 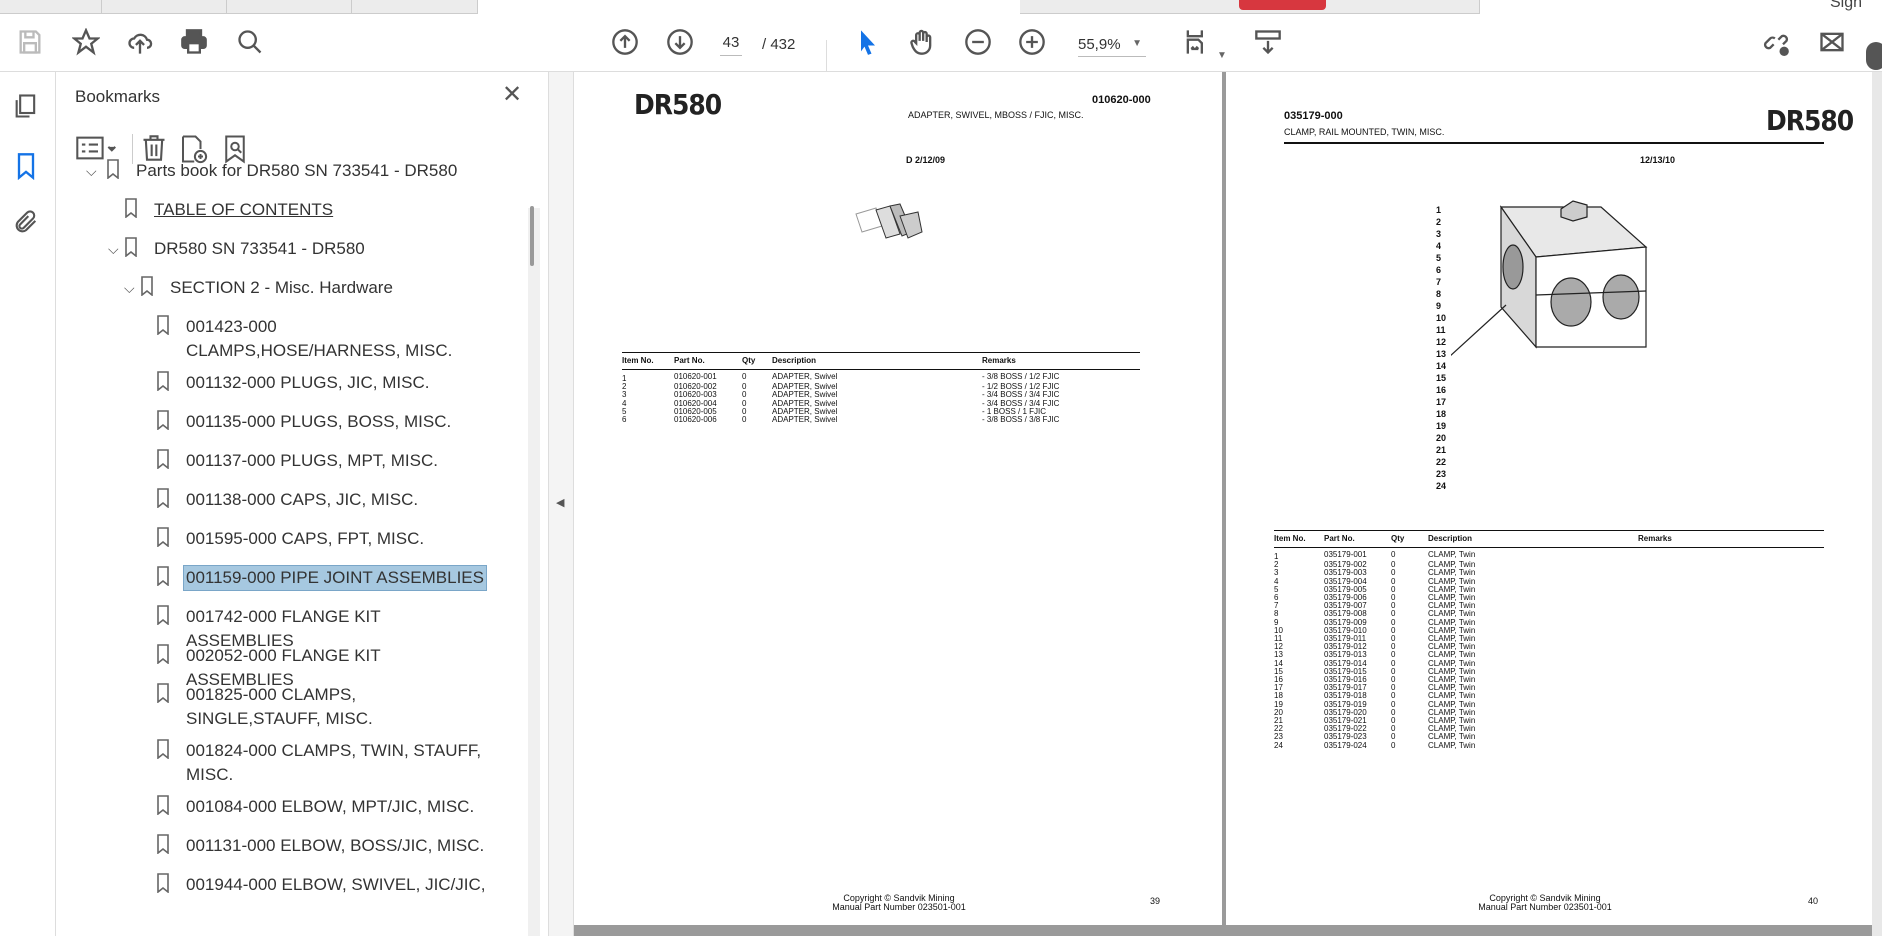 What do you see at coordinates (868, 42) in the screenshot?
I see `select-cursor-icon` at bounding box center [868, 42].